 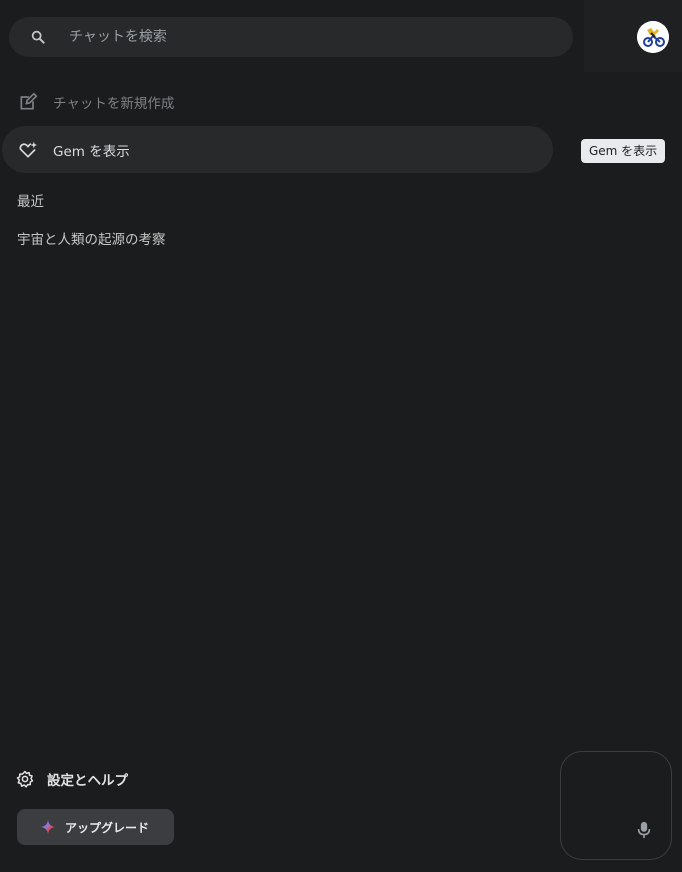 What do you see at coordinates (30, 202) in the screenshot?
I see `recent-heading: 最近` at bounding box center [30, 202].